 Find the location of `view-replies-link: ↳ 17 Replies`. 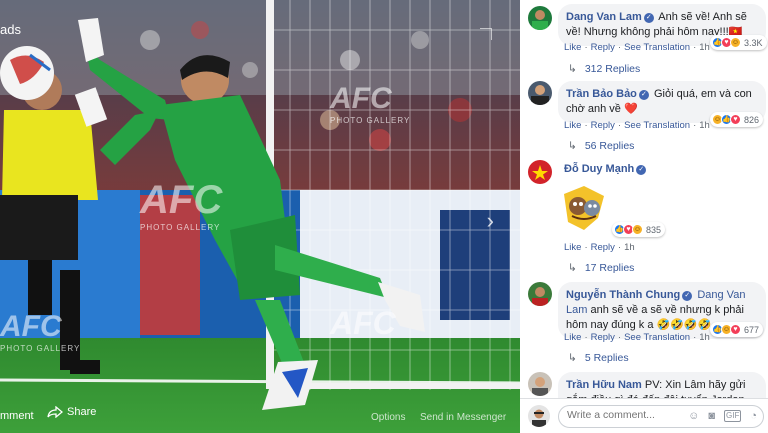

view-replies-link: ↳ 17 Replies is located at coordinates (601, 268).